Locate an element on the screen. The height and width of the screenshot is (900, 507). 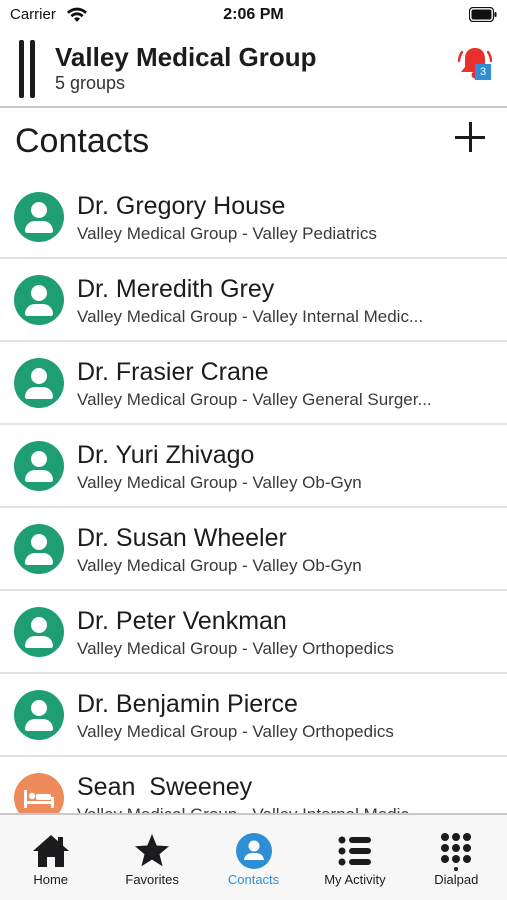
dialpad-icon is located at coordinates (456, 852).